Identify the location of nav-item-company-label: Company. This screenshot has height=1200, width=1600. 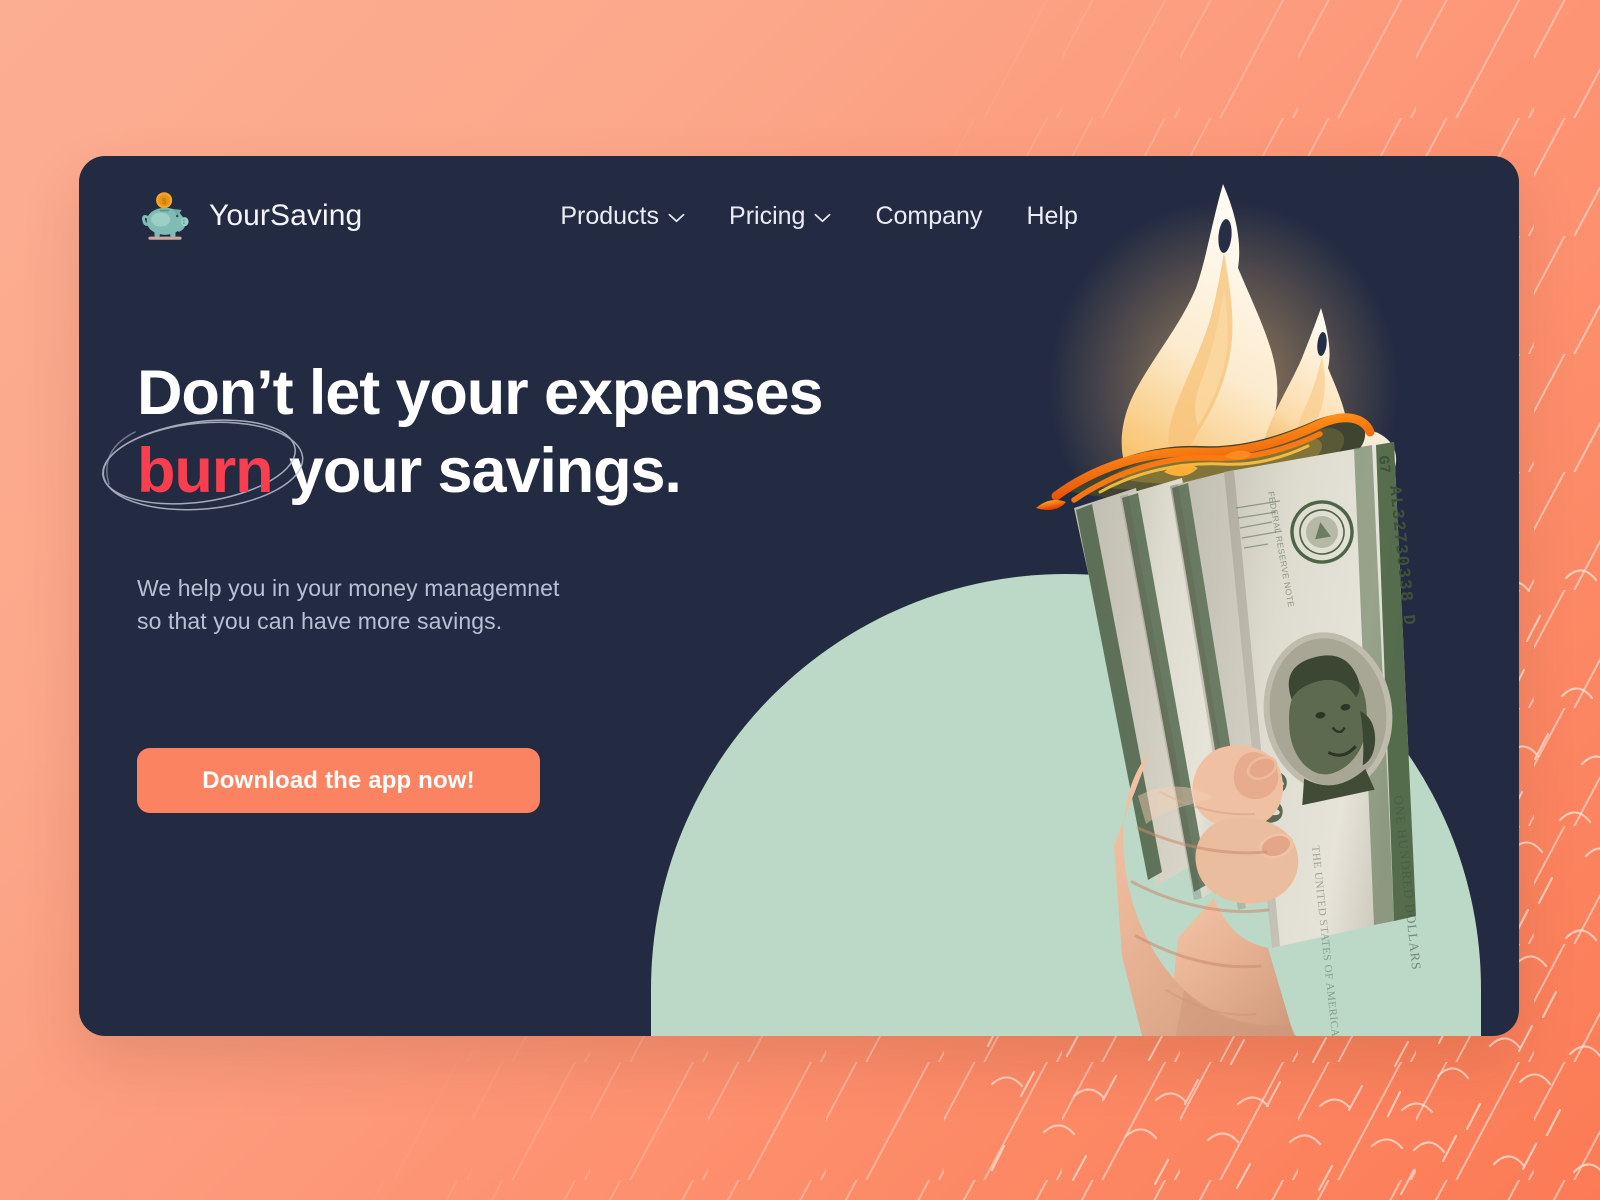
(929, 215).